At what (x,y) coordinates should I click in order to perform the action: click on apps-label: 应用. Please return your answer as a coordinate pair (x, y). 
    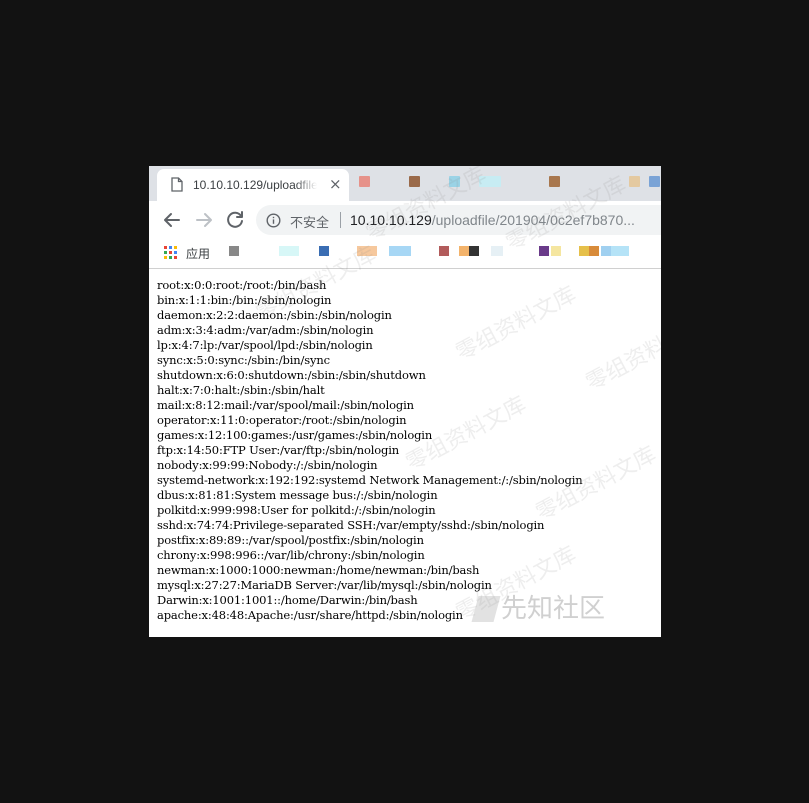
    Looking at the image, I should click on (198, 253).